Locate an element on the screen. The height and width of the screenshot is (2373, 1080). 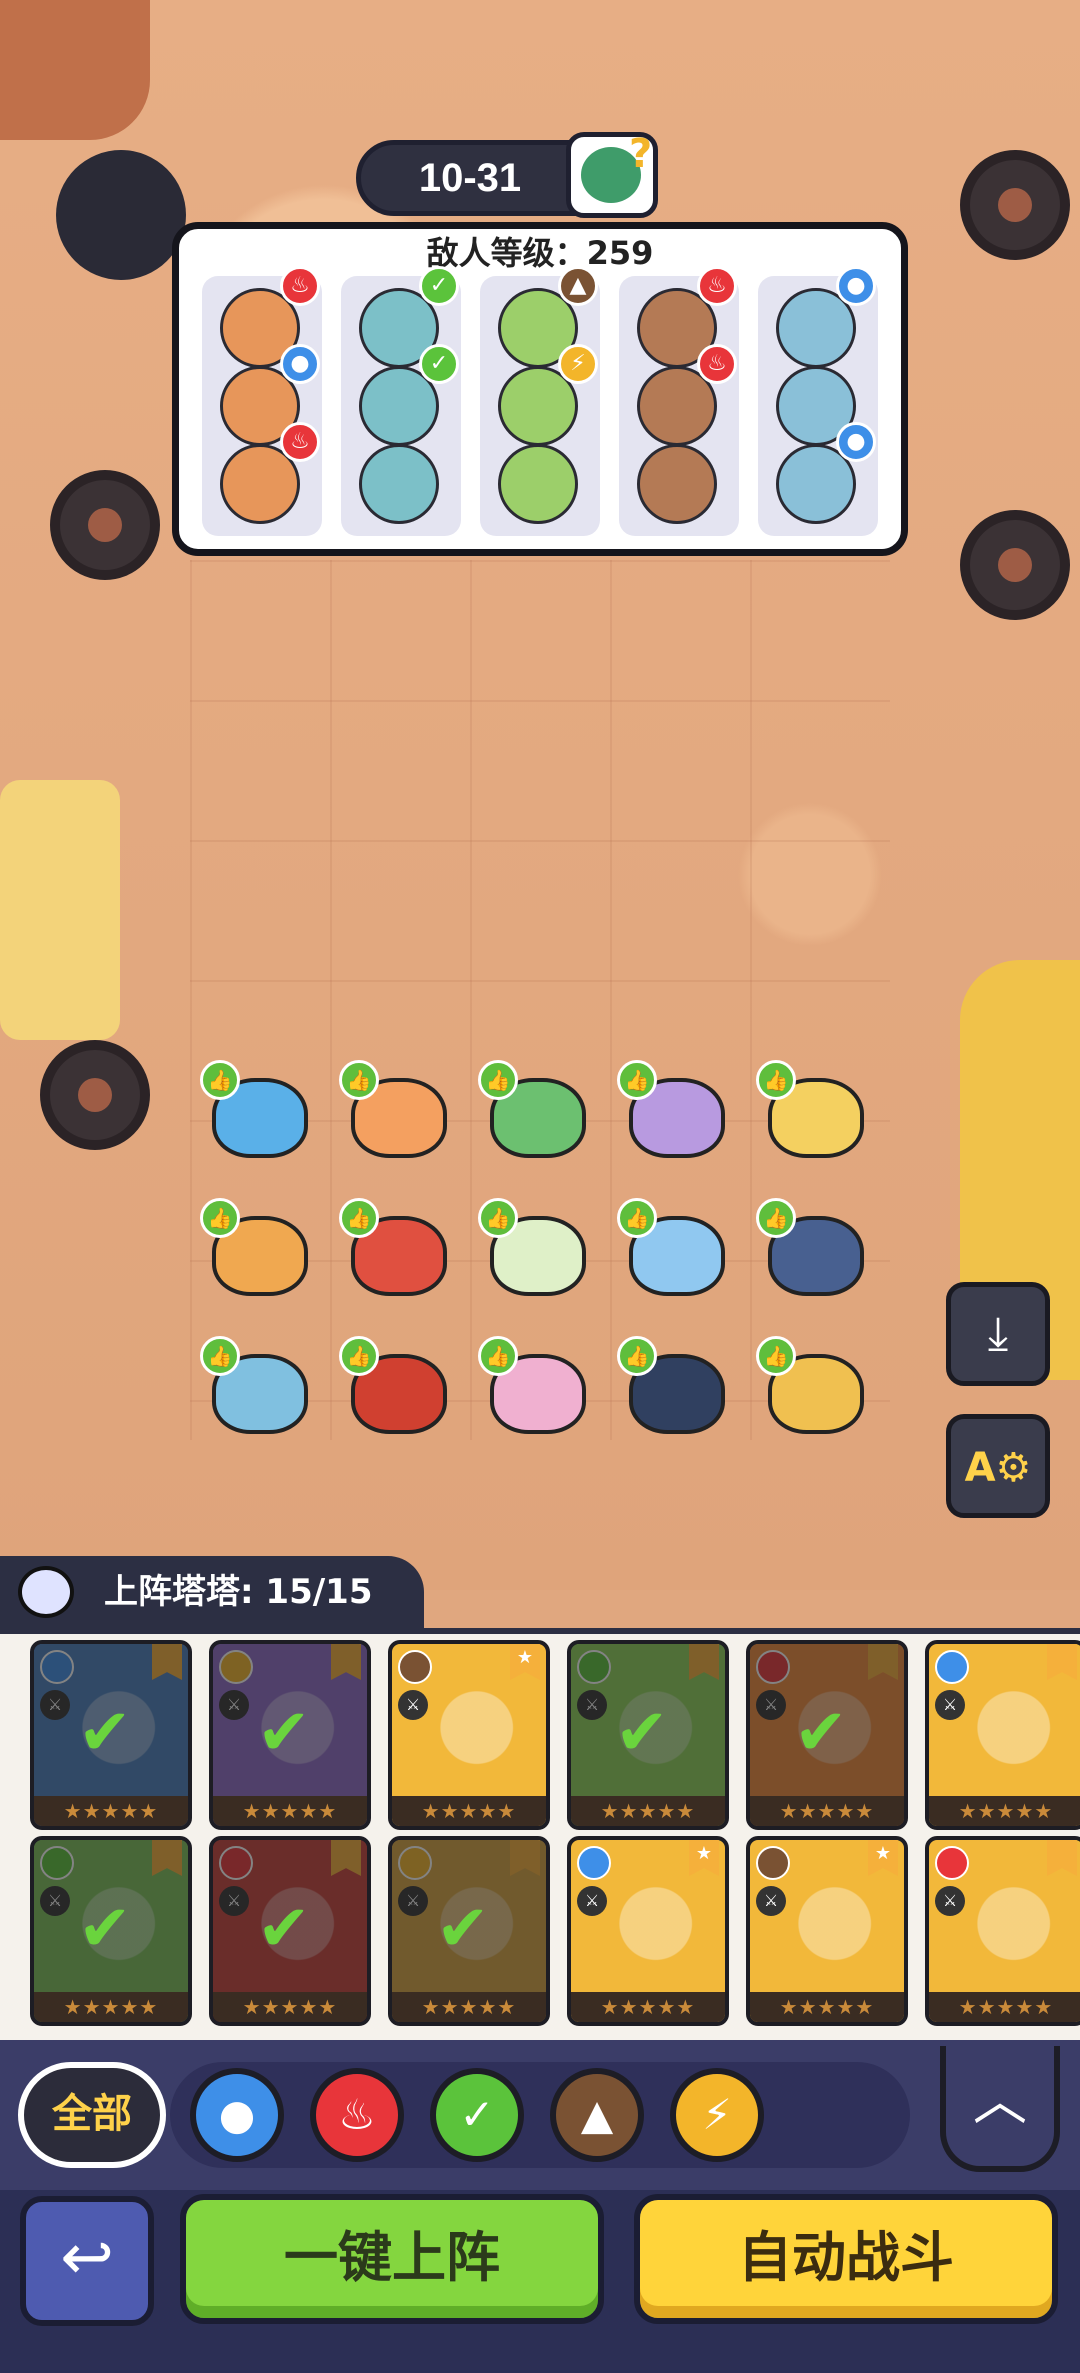
auto-battle-button: 自动战斗 is located at coordinates (846, 2259).